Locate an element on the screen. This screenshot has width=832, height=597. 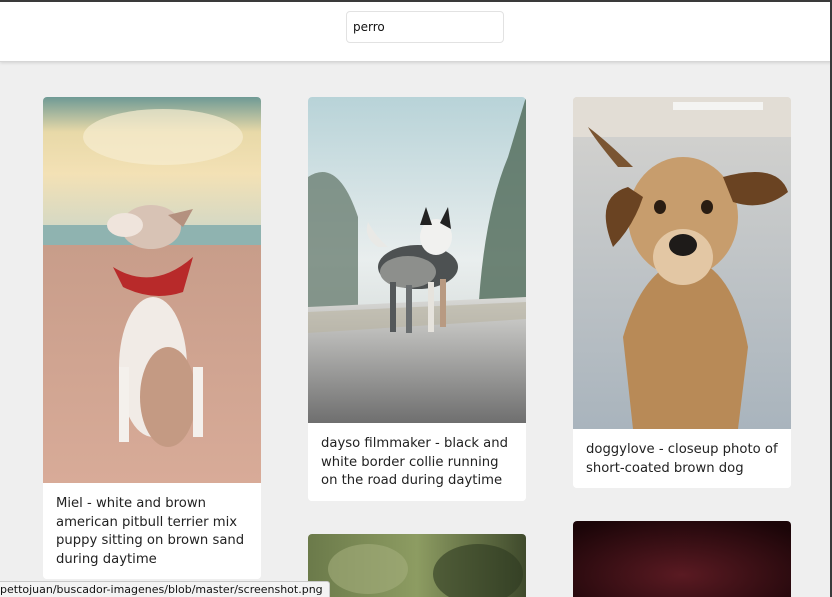
search-input is located at coordinates (425, 27).